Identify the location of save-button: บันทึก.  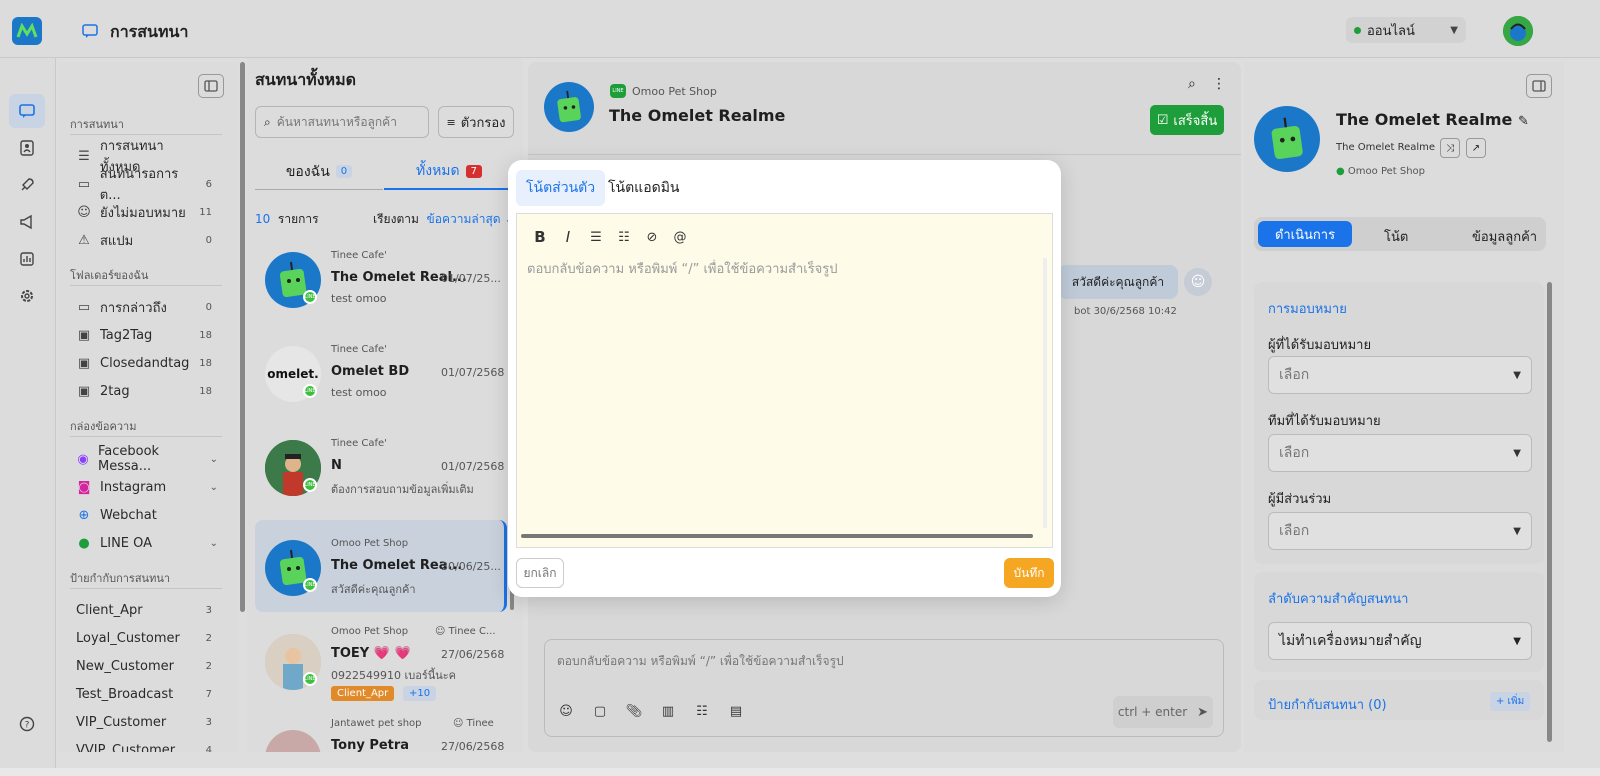
(1029, 573).